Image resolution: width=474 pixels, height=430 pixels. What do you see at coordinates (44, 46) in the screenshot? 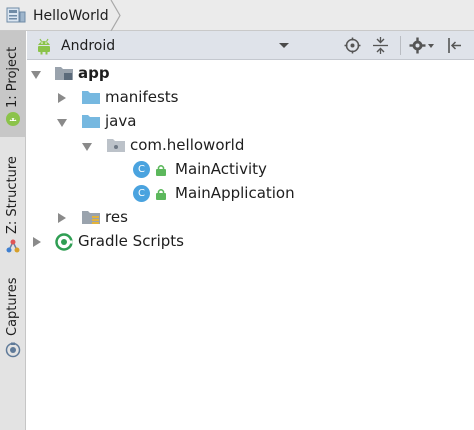
I see `android-icon` at bounding box center [44, 46].